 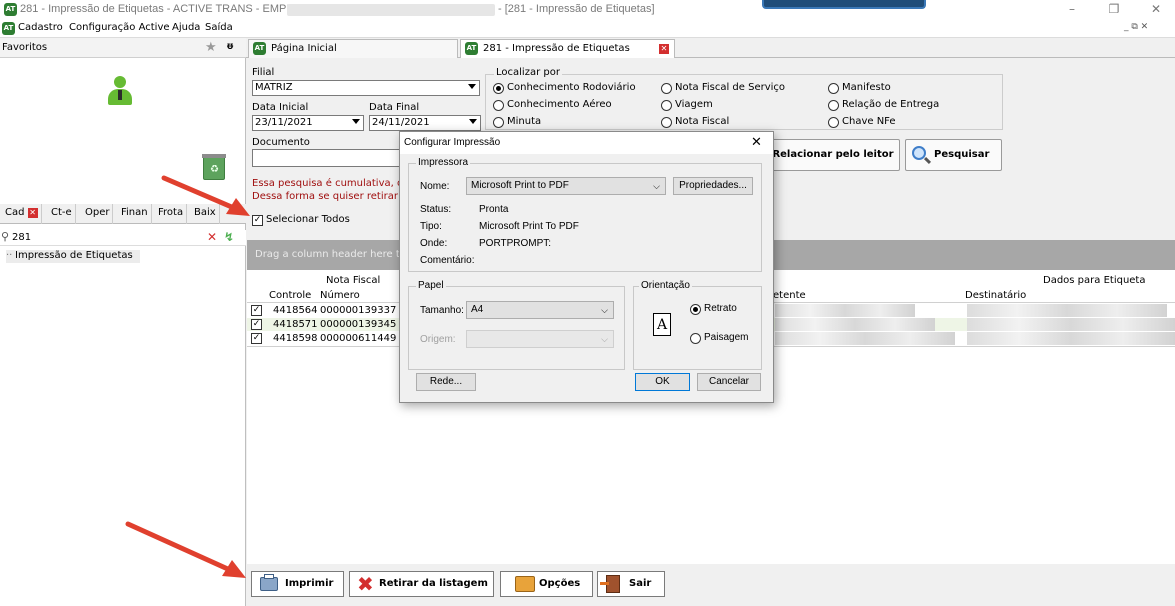 What do you see at coordinates (187, 376) in the screenshot?
I see `annotation-overlay` at bounding box center [187, 376].